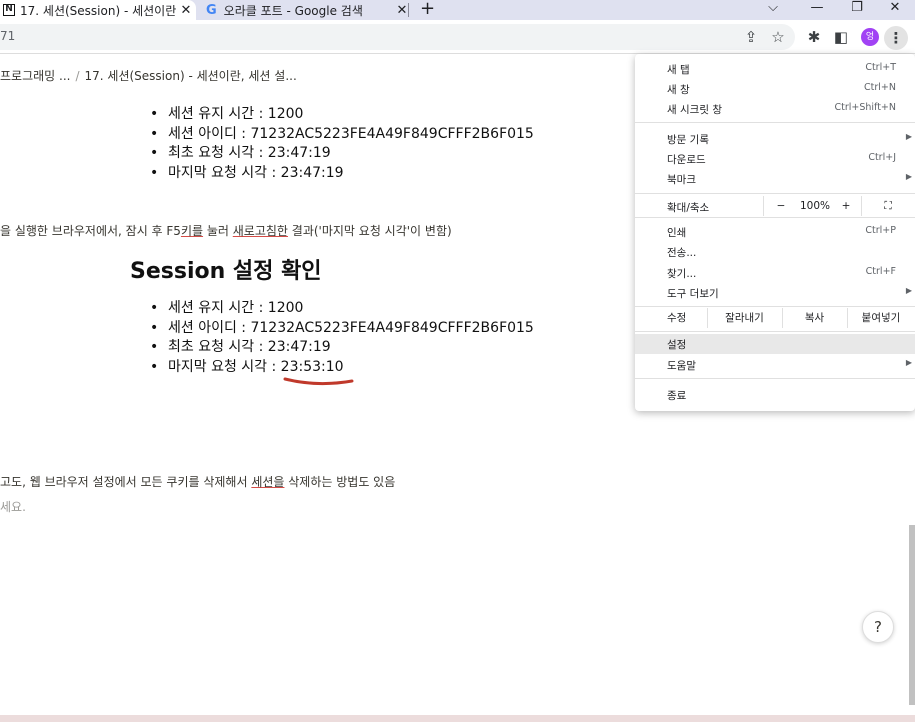 The height and width of the screenshot is (722, 915). What do you see at coordinates (218, 231) in the screenshot?
I see `caption-text: 눌러` at bounding box center [218, 231].